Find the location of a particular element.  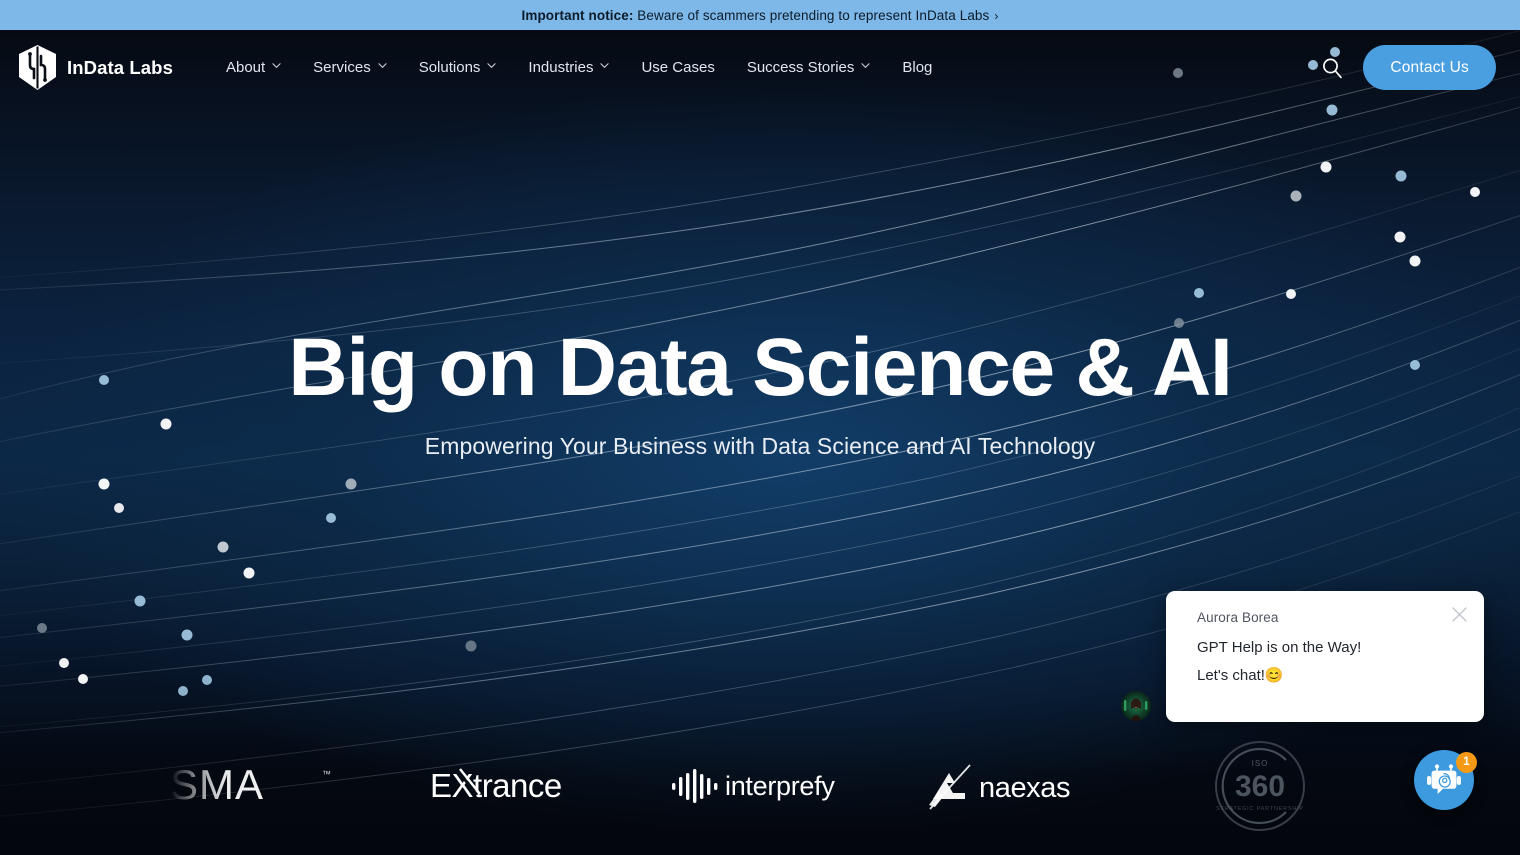

close-icon is located at coordinates (1459, 614).